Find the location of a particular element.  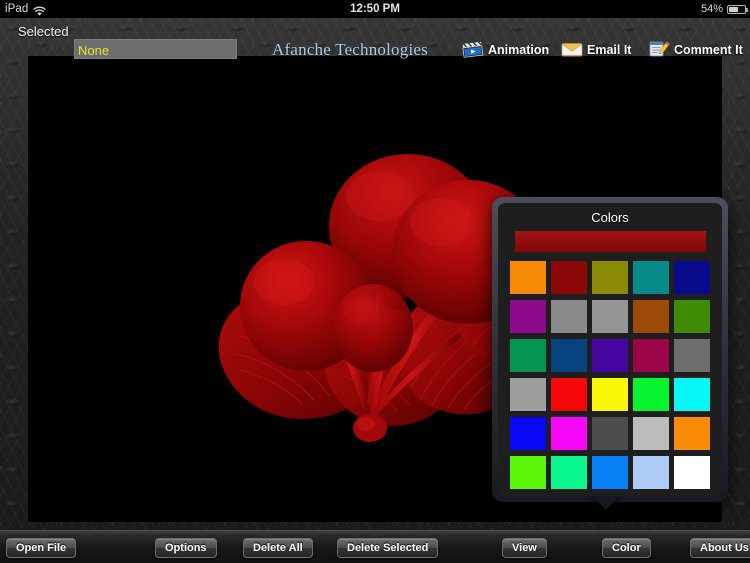

brand-title: Afanche Technologies is located at coordinates (350, 49).